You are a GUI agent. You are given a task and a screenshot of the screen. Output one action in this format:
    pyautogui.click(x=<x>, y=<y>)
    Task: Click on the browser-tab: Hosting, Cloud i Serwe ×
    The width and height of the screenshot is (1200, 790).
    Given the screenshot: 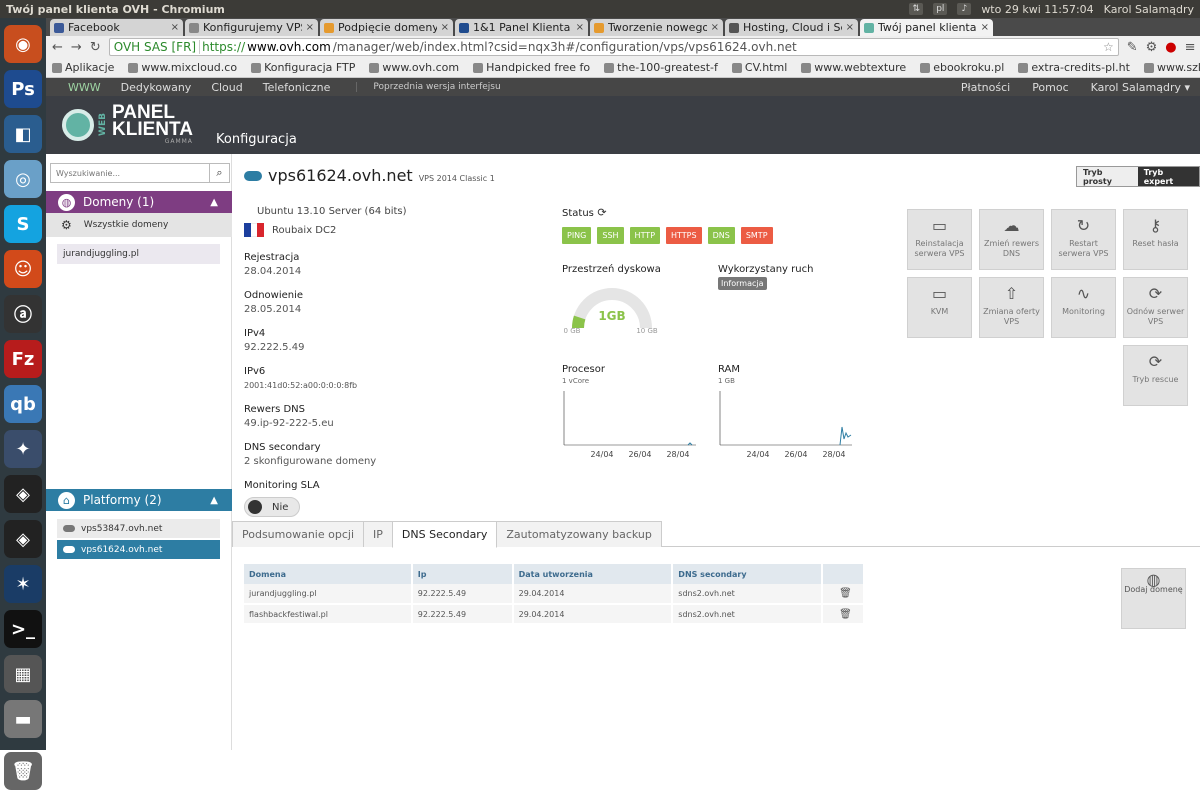 What is the action you would take?
    pyautogui.click(x=791, y=27)
    